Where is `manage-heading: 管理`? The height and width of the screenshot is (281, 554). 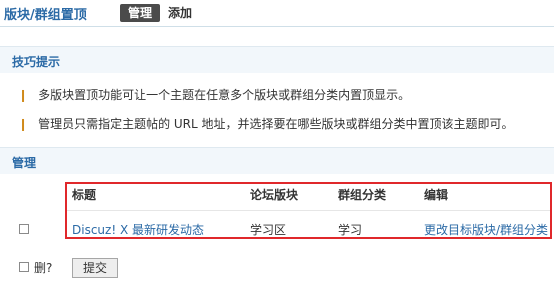 manage-heading: 管理 is located at coordinates (24, 163).